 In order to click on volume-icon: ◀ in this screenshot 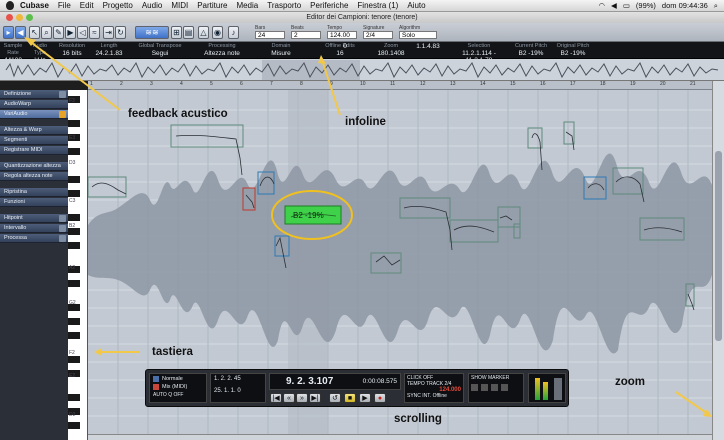, I will do `click(614, 5)`.